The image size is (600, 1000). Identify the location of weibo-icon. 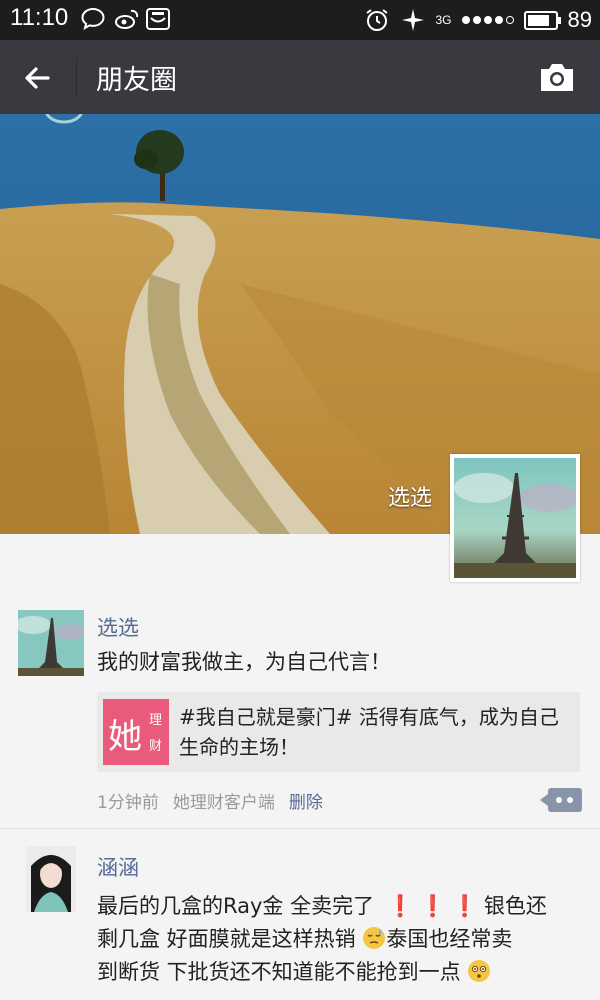
(127, 19).